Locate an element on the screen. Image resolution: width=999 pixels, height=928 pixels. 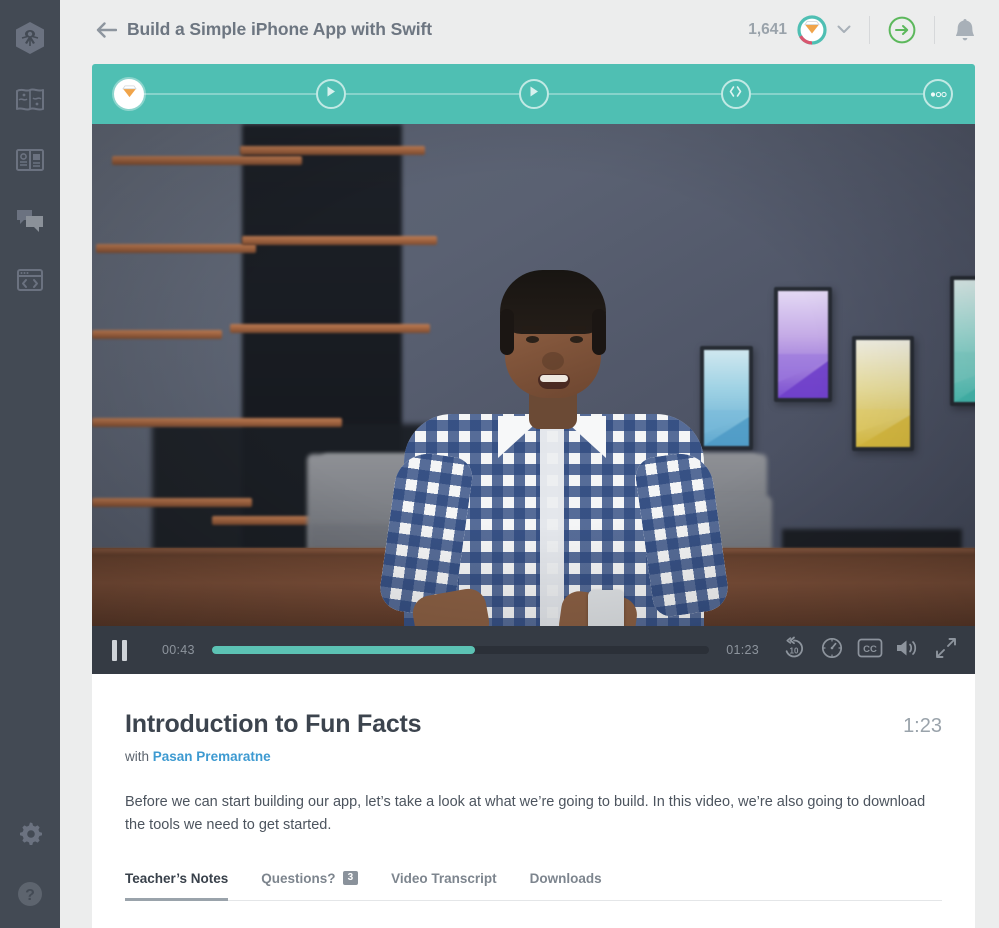
svg-text: 10 is located at coordinates (794, 650).